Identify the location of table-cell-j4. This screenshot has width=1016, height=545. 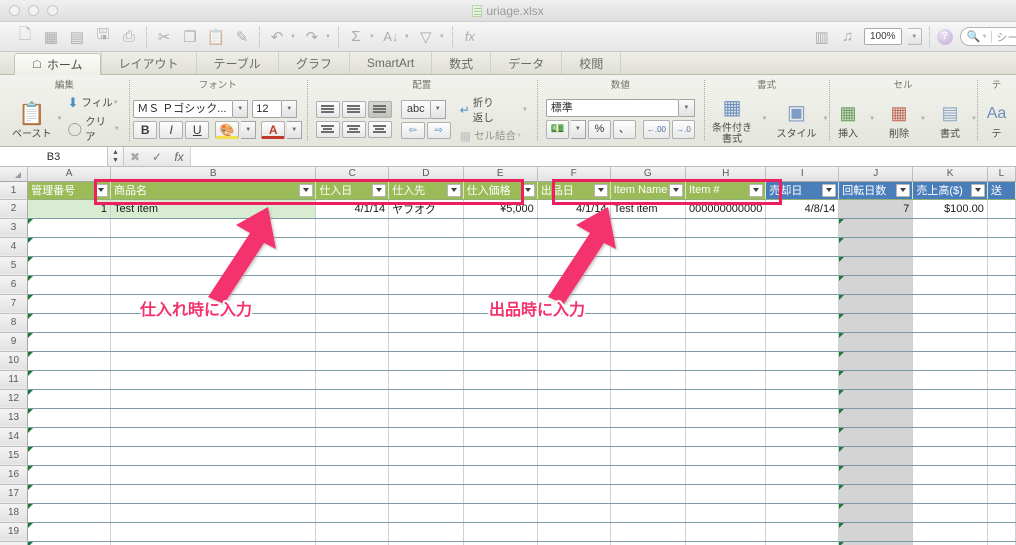
(876, 247).